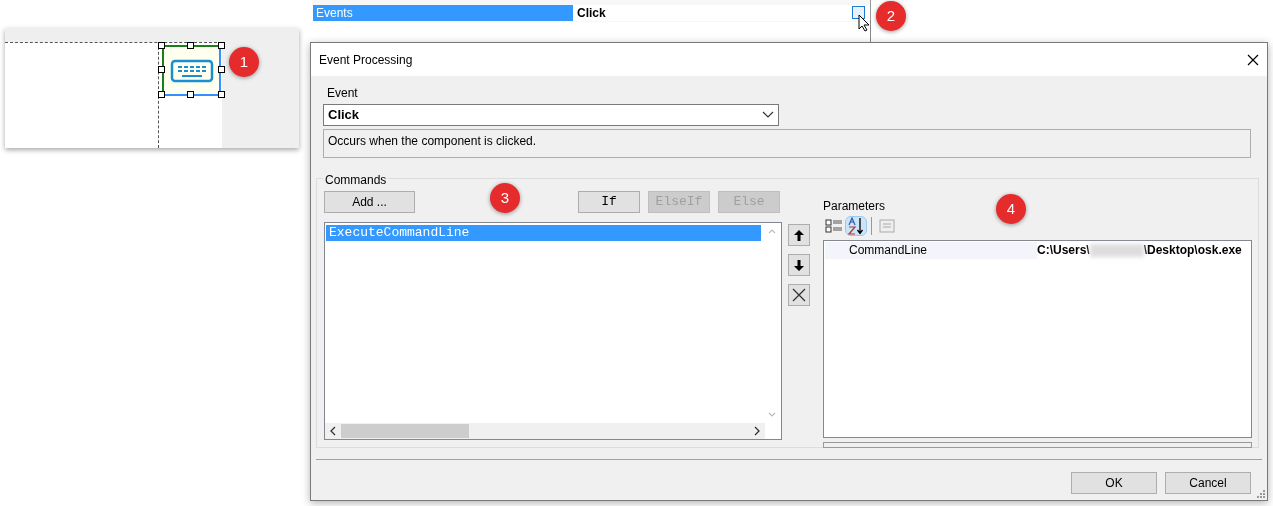 Image resolution: width=1273 pixels, height=506 pixels. I want to click on cancel-button: Cancel, so click(1208, 483).